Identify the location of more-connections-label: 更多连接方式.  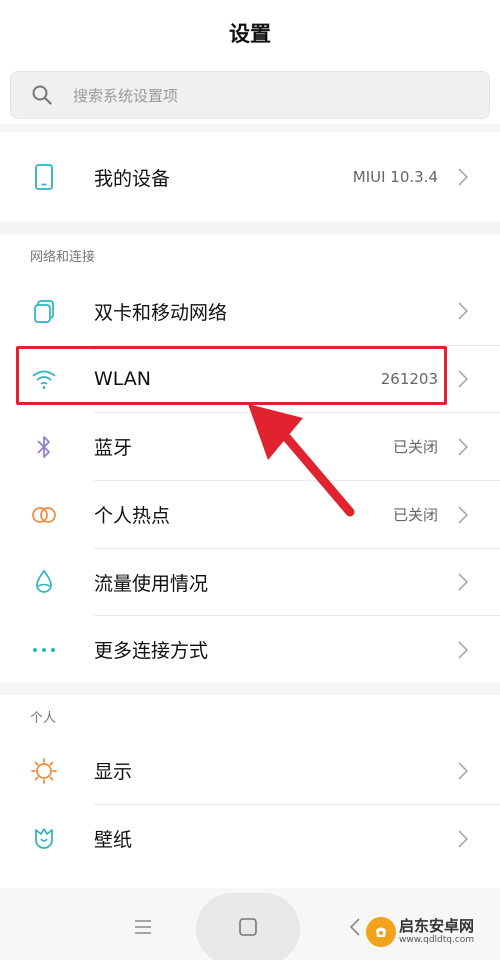
(151, 651).